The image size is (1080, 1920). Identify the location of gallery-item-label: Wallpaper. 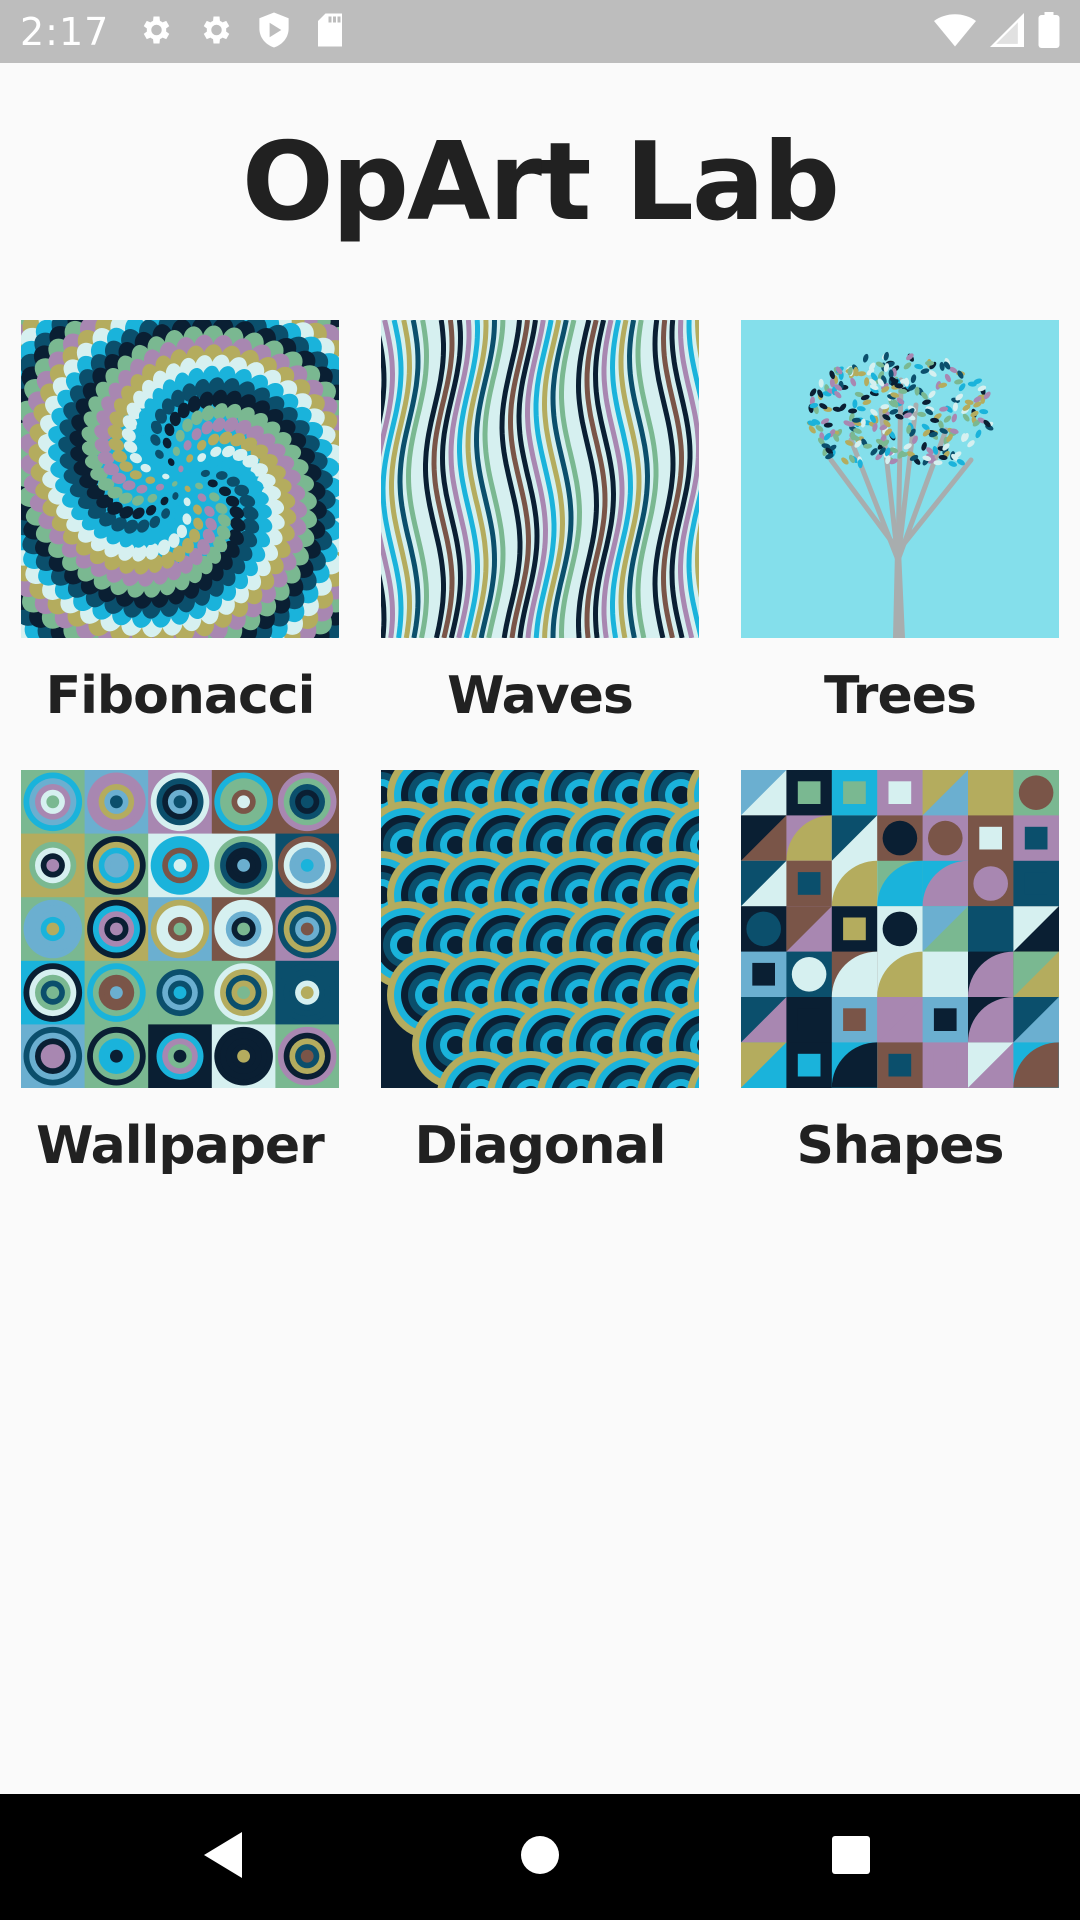
(180, 1146).